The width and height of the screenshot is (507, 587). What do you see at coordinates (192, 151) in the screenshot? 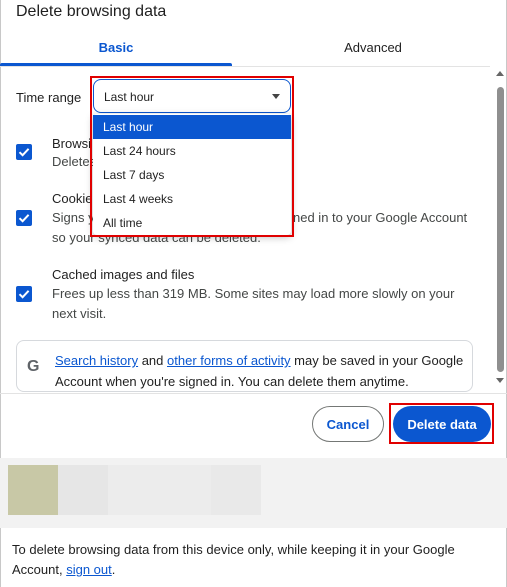
I see `option-last-24-hours: Last 24 hours` at bounding box center [192, 151].